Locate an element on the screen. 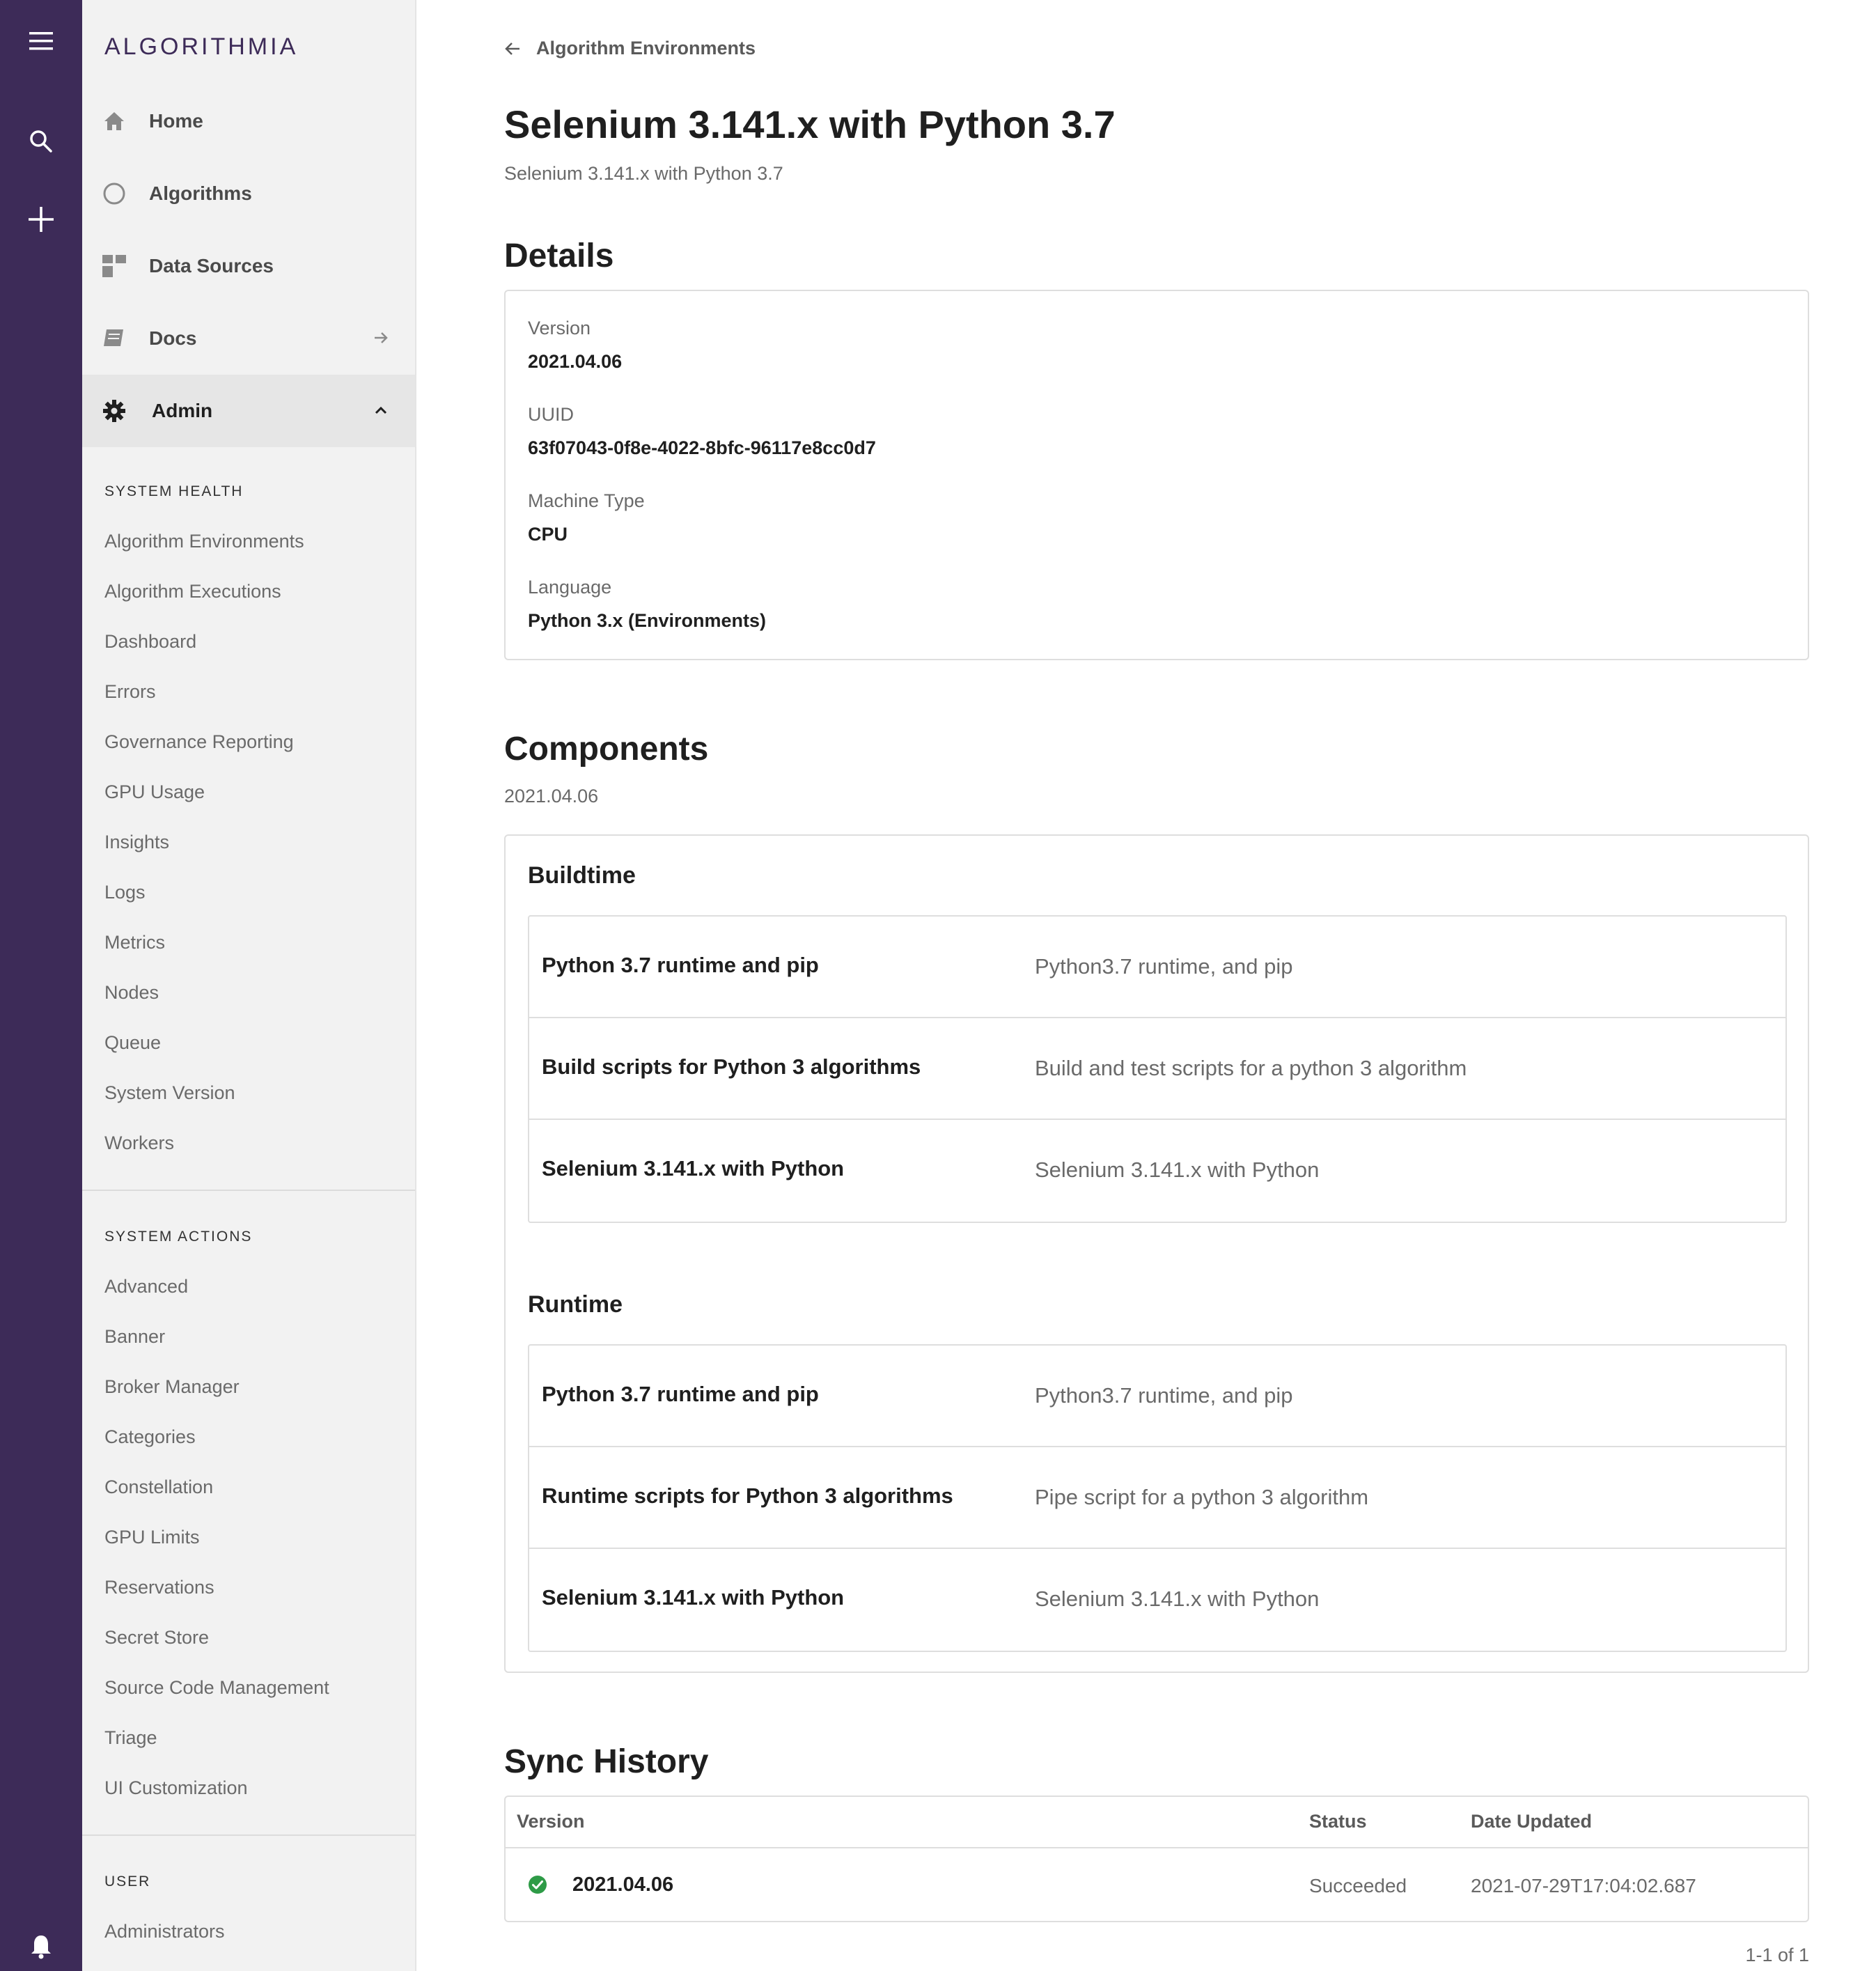 The image size is (1876, 1971). grid-icon is located at coordinates (114, 266).